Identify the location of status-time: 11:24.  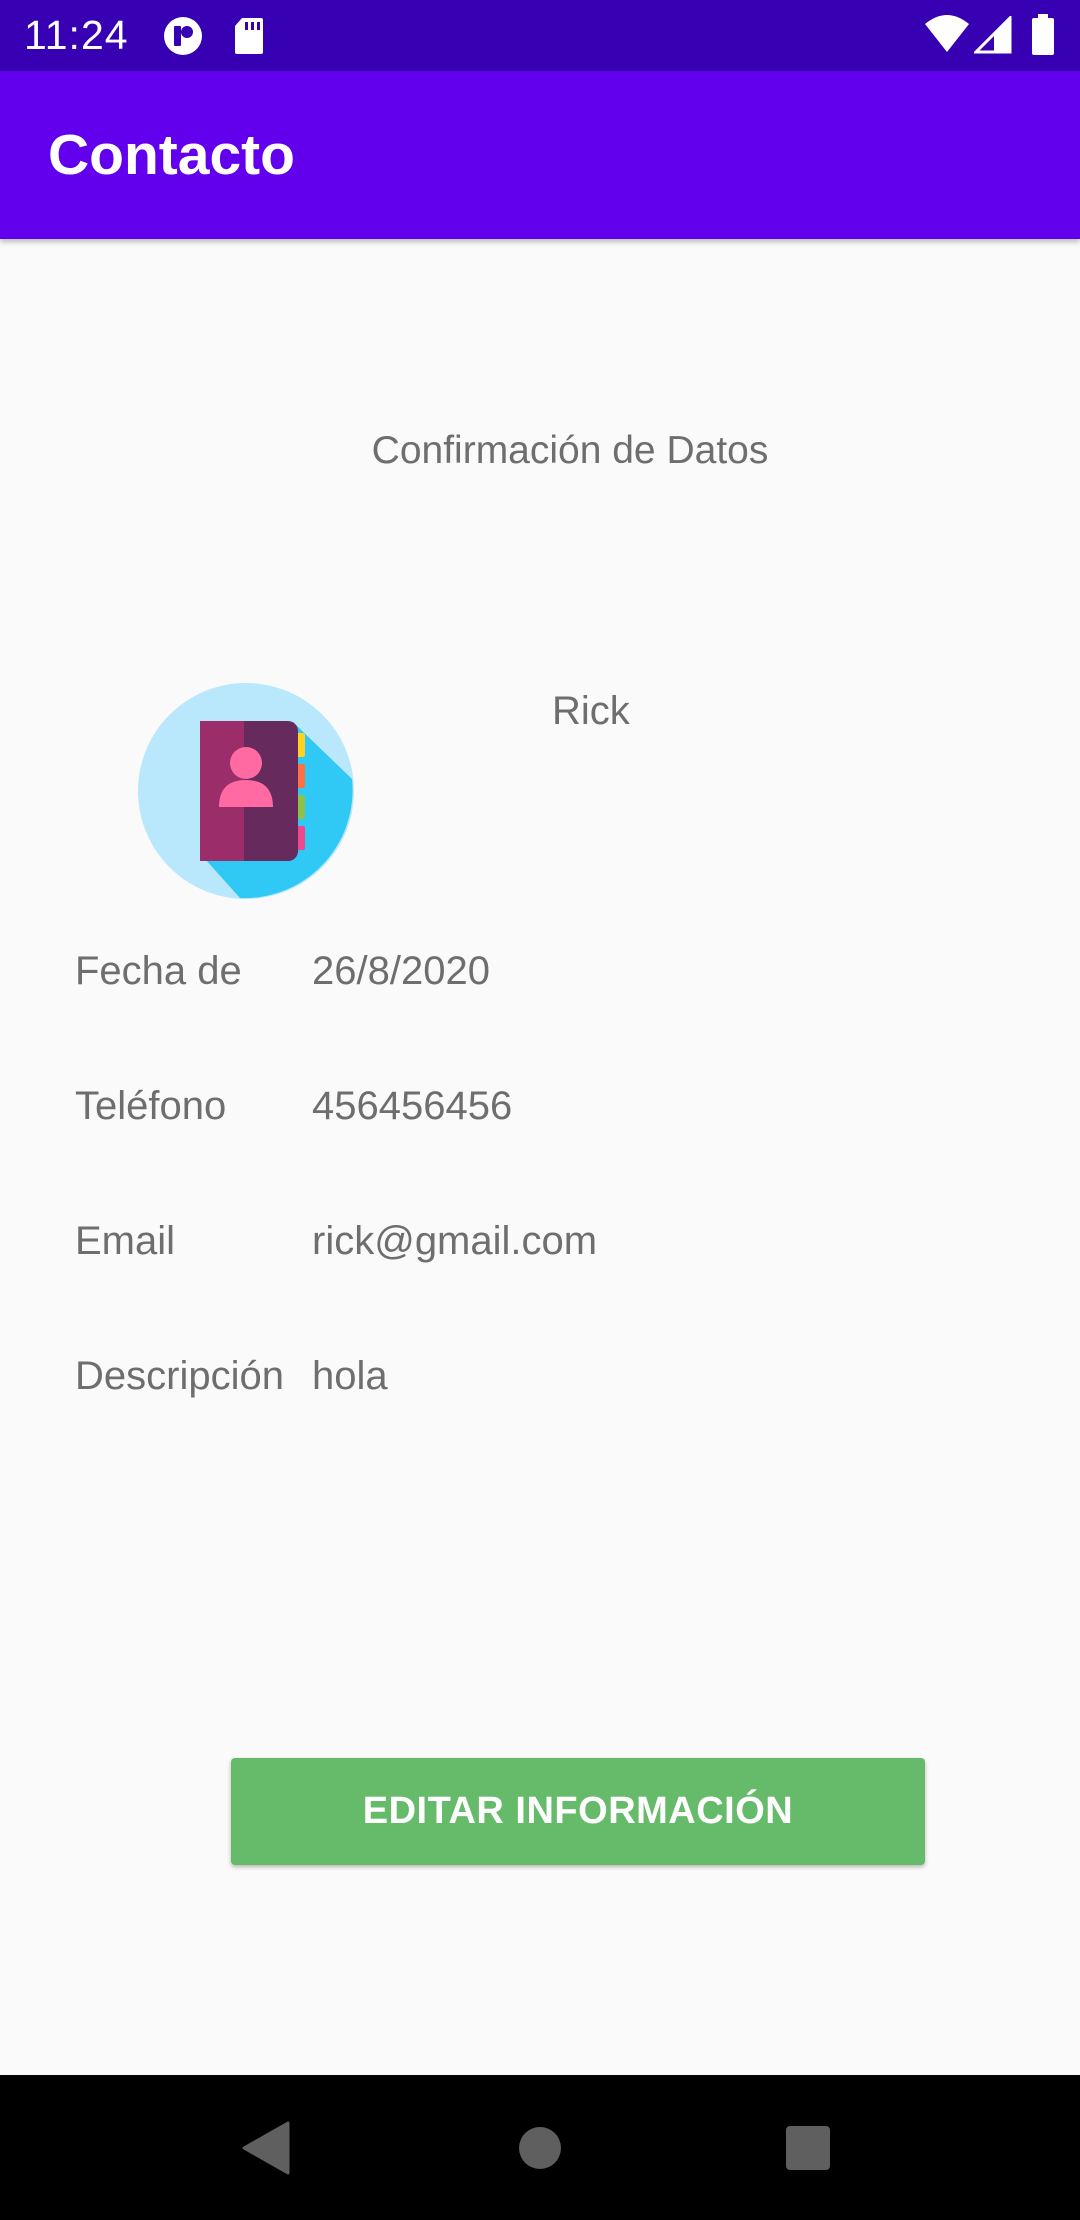
(76, 35).